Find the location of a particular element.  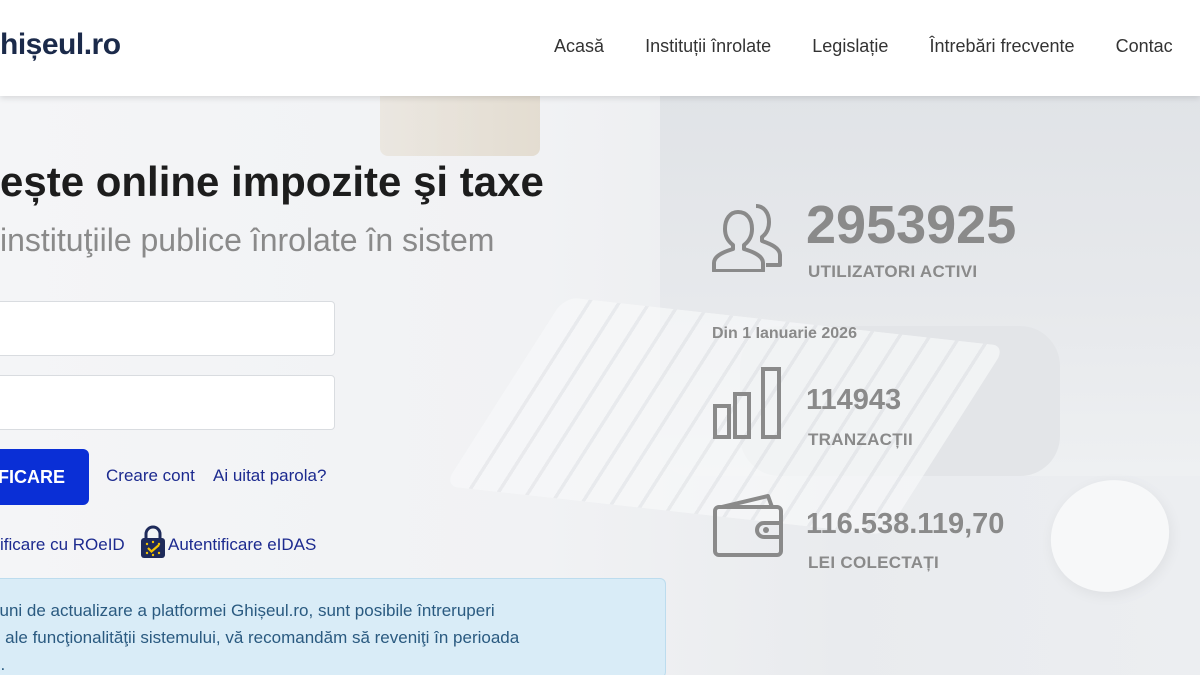

nav-contact: Contac is located at coordinates (1144, 46).